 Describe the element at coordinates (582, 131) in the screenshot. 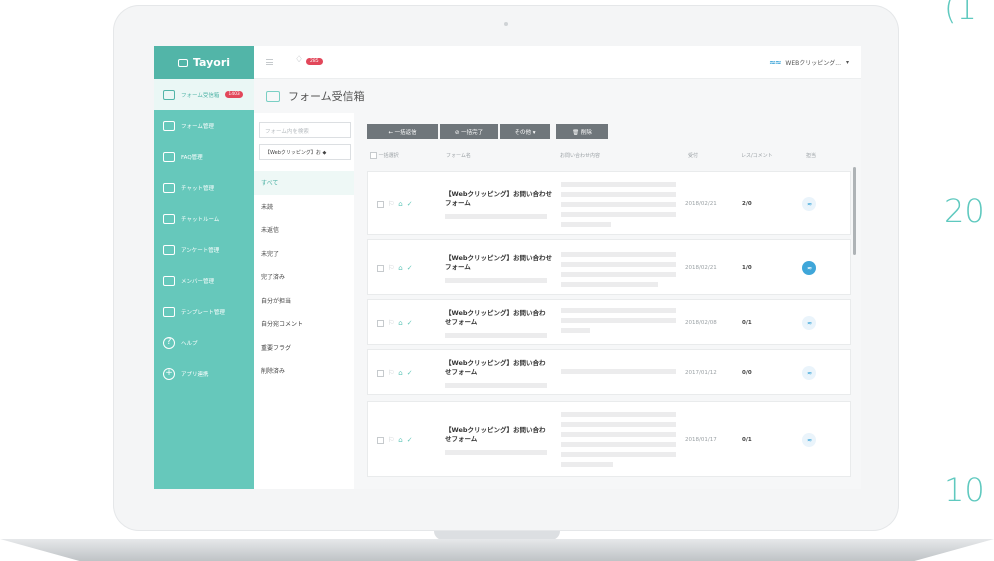

I see `delete-button: 🗑 削除` at that location.